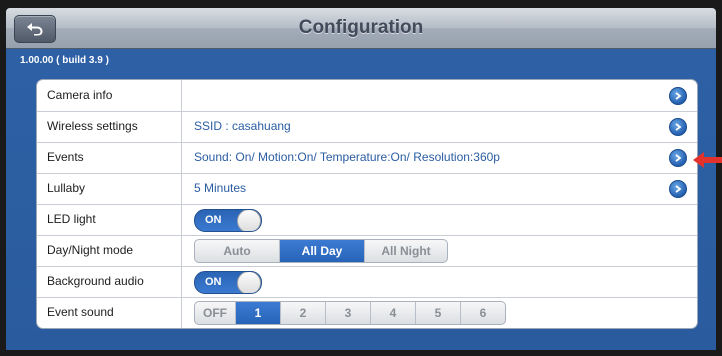 This screenshot has height=356, width=722. Describe the element at coordinates (367, 282) in the screenshot. I see `row-background-audio: Background audio ON` at that location.